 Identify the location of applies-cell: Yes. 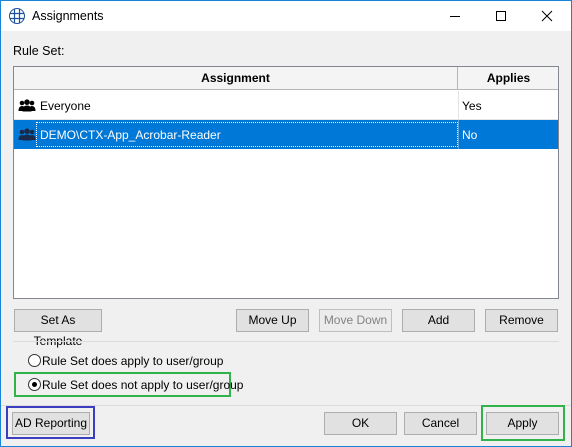
(472, 106).